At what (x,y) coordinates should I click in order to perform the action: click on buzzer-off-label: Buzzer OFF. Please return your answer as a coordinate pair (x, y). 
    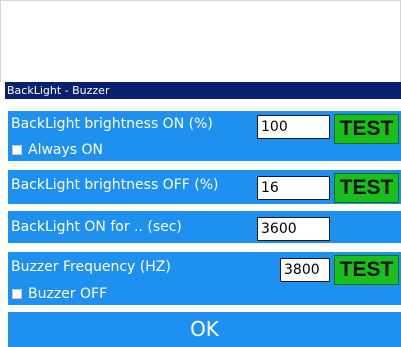
    Looking at the image, I should click on (68, 294).